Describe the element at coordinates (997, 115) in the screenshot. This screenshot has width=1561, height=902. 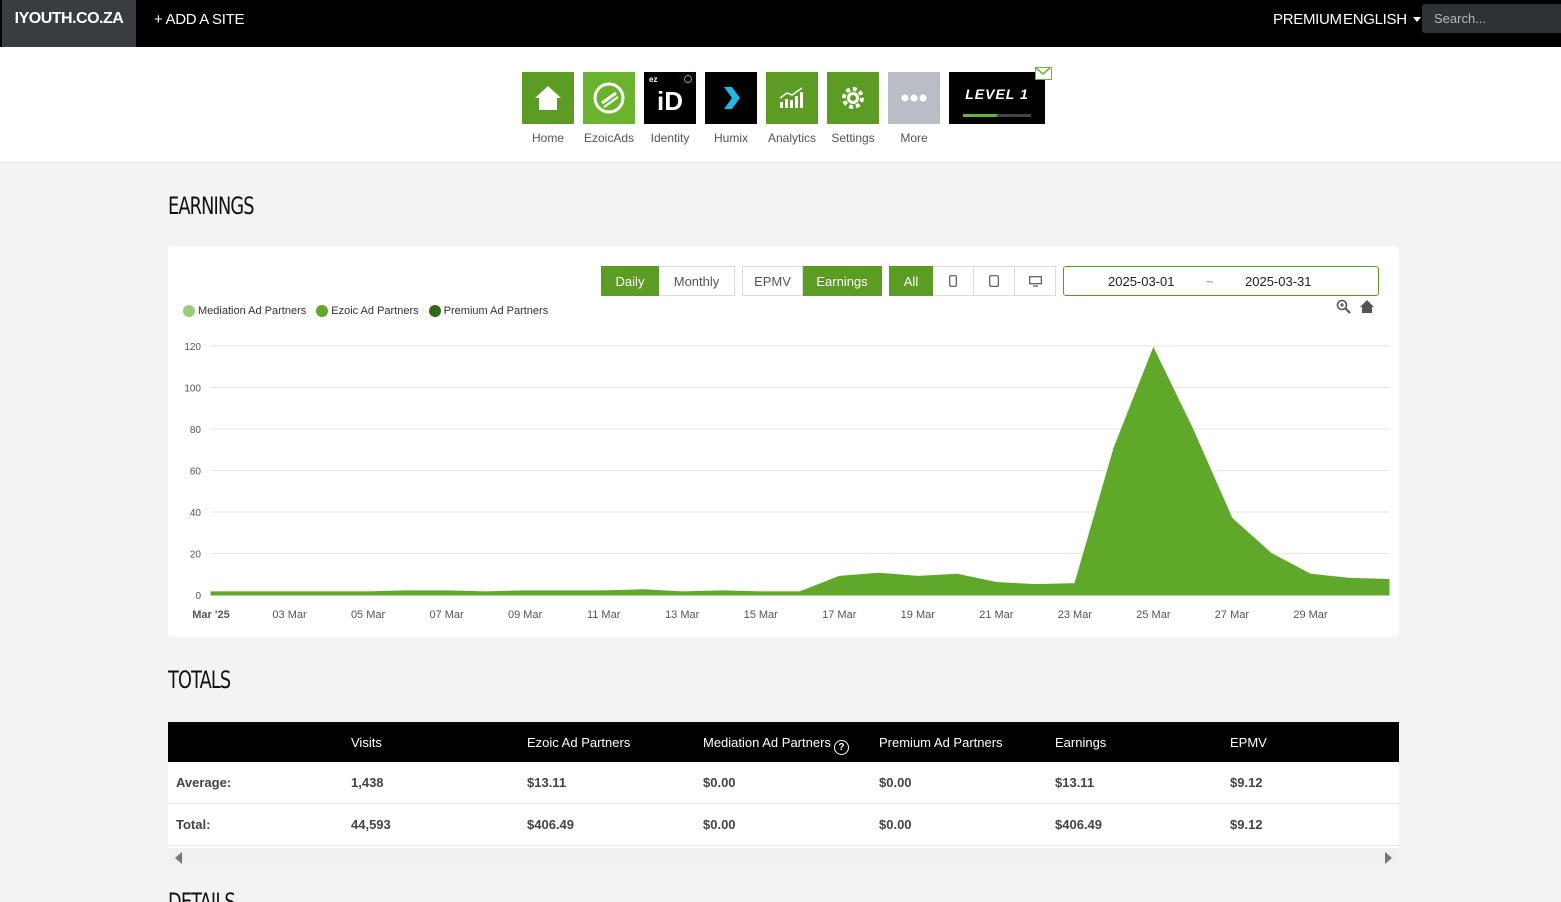
I see `level-progress-bar` at that location.